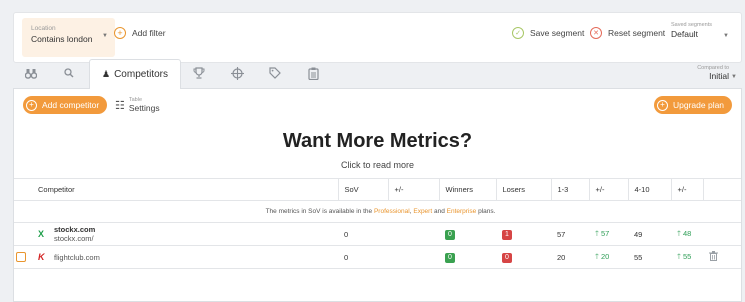  Describe the element at coordinates (21, 257) in the screenshot. I see `row-checkbox` at that location.